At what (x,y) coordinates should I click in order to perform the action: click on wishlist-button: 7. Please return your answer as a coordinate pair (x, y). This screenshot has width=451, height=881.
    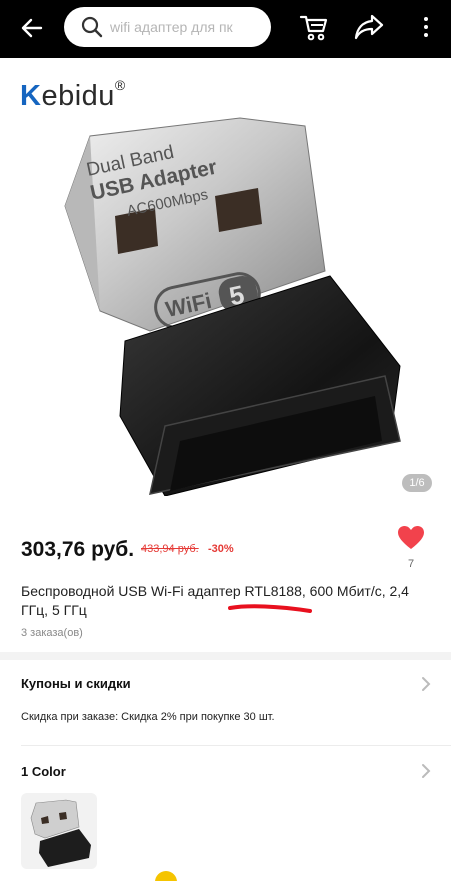
    Looking at the image, I should click on (411, 548).